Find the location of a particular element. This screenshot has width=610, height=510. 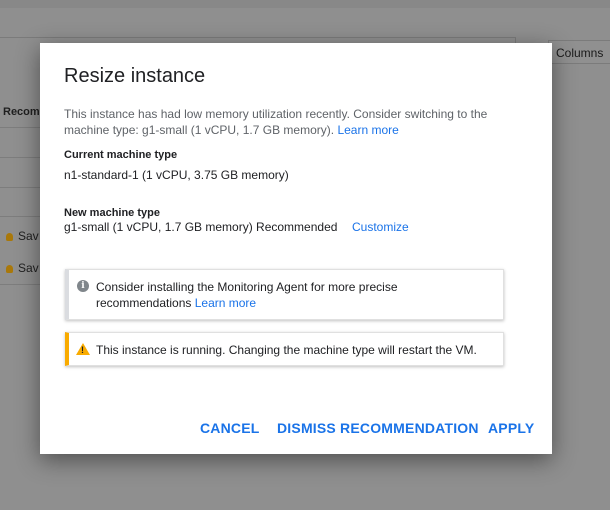

info-icon: i is located at coordinates (83, 286).